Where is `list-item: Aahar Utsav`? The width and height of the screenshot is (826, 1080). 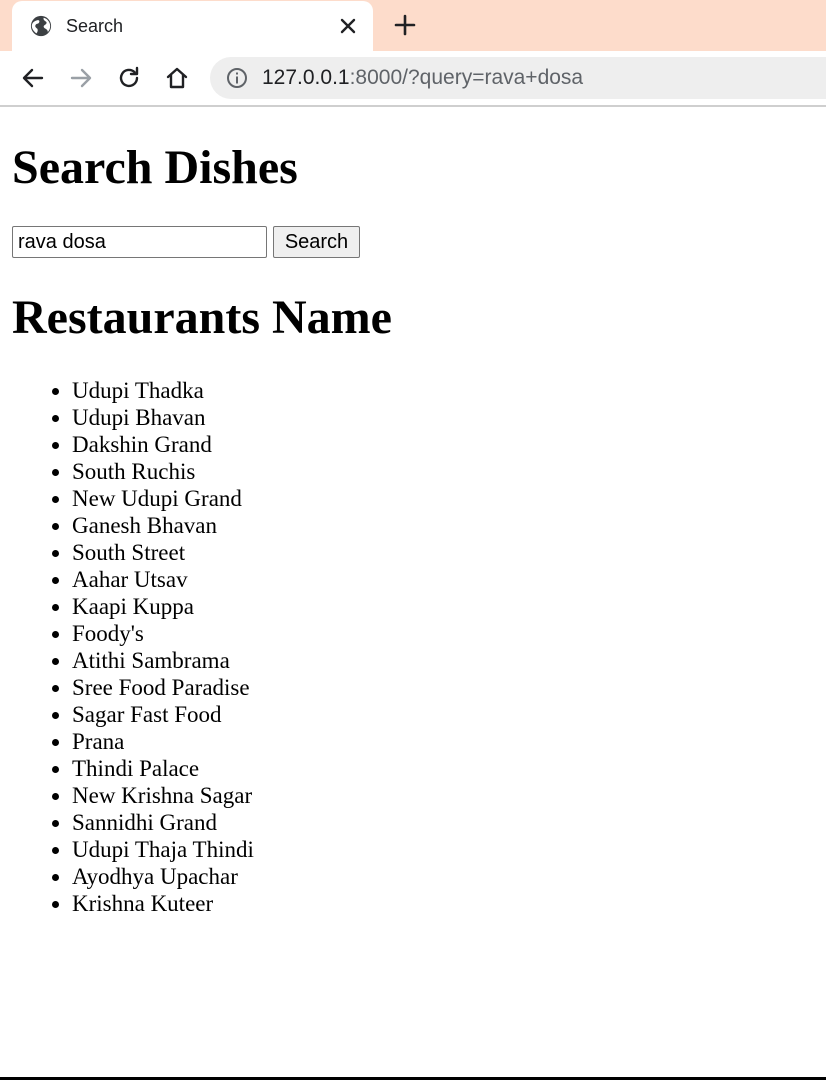 list-item: Aahar Utsav is located at coordinates (163, 579).